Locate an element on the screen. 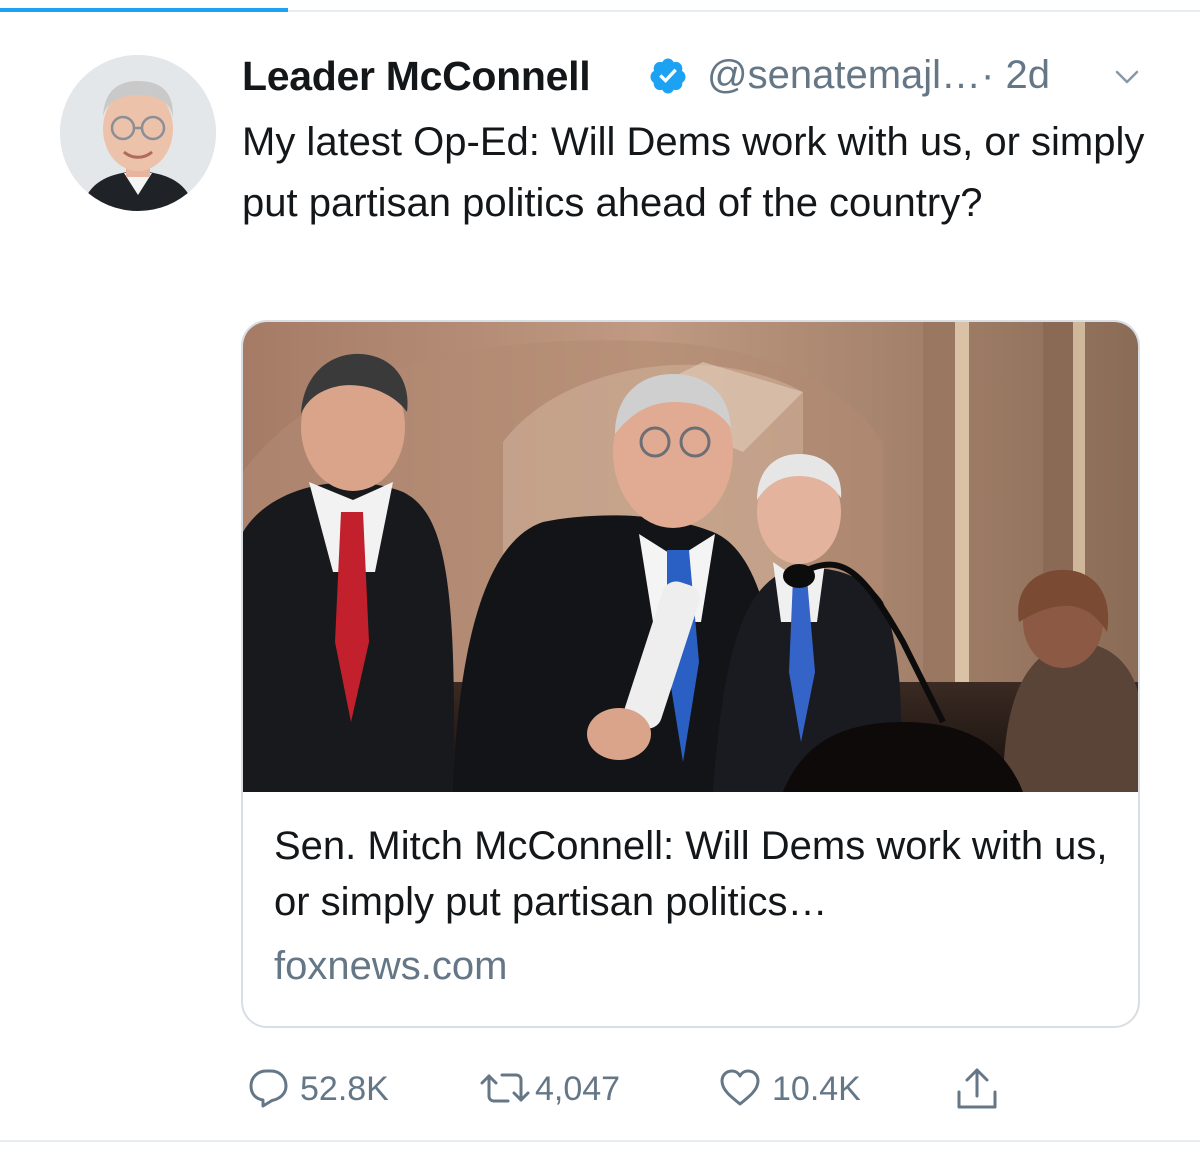 The height and width of the screenshot is (1151, 1200). avatar is located at coordinates (138, 133).